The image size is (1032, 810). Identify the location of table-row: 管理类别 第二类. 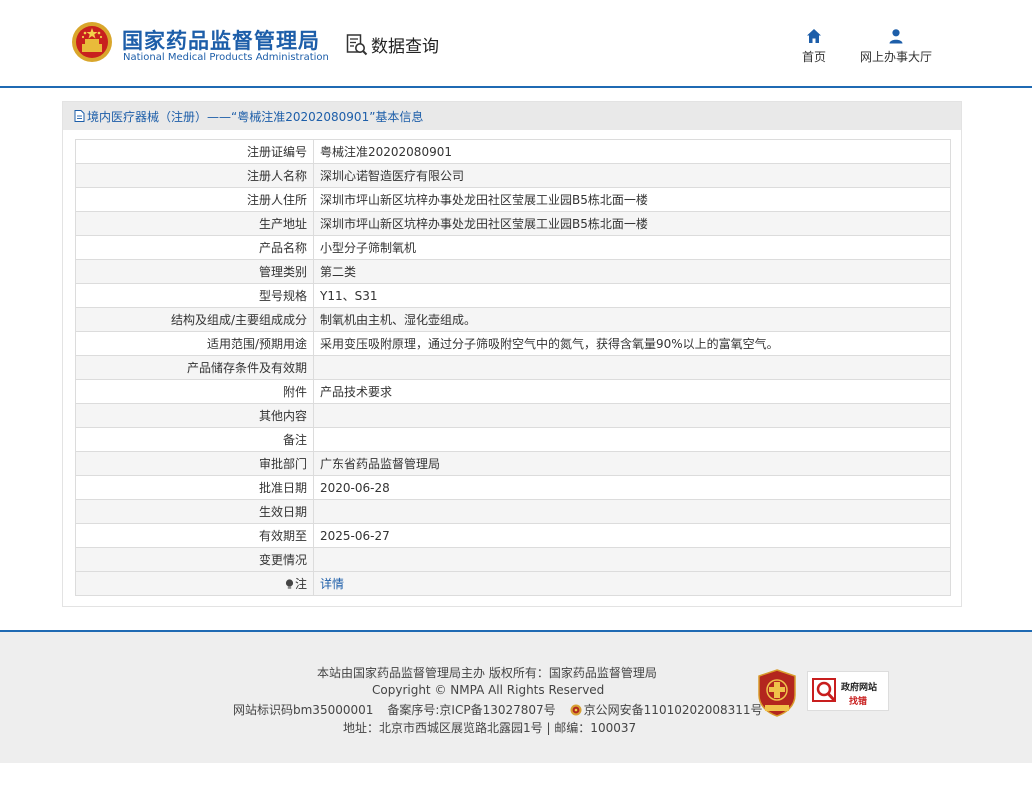
(513, 271).